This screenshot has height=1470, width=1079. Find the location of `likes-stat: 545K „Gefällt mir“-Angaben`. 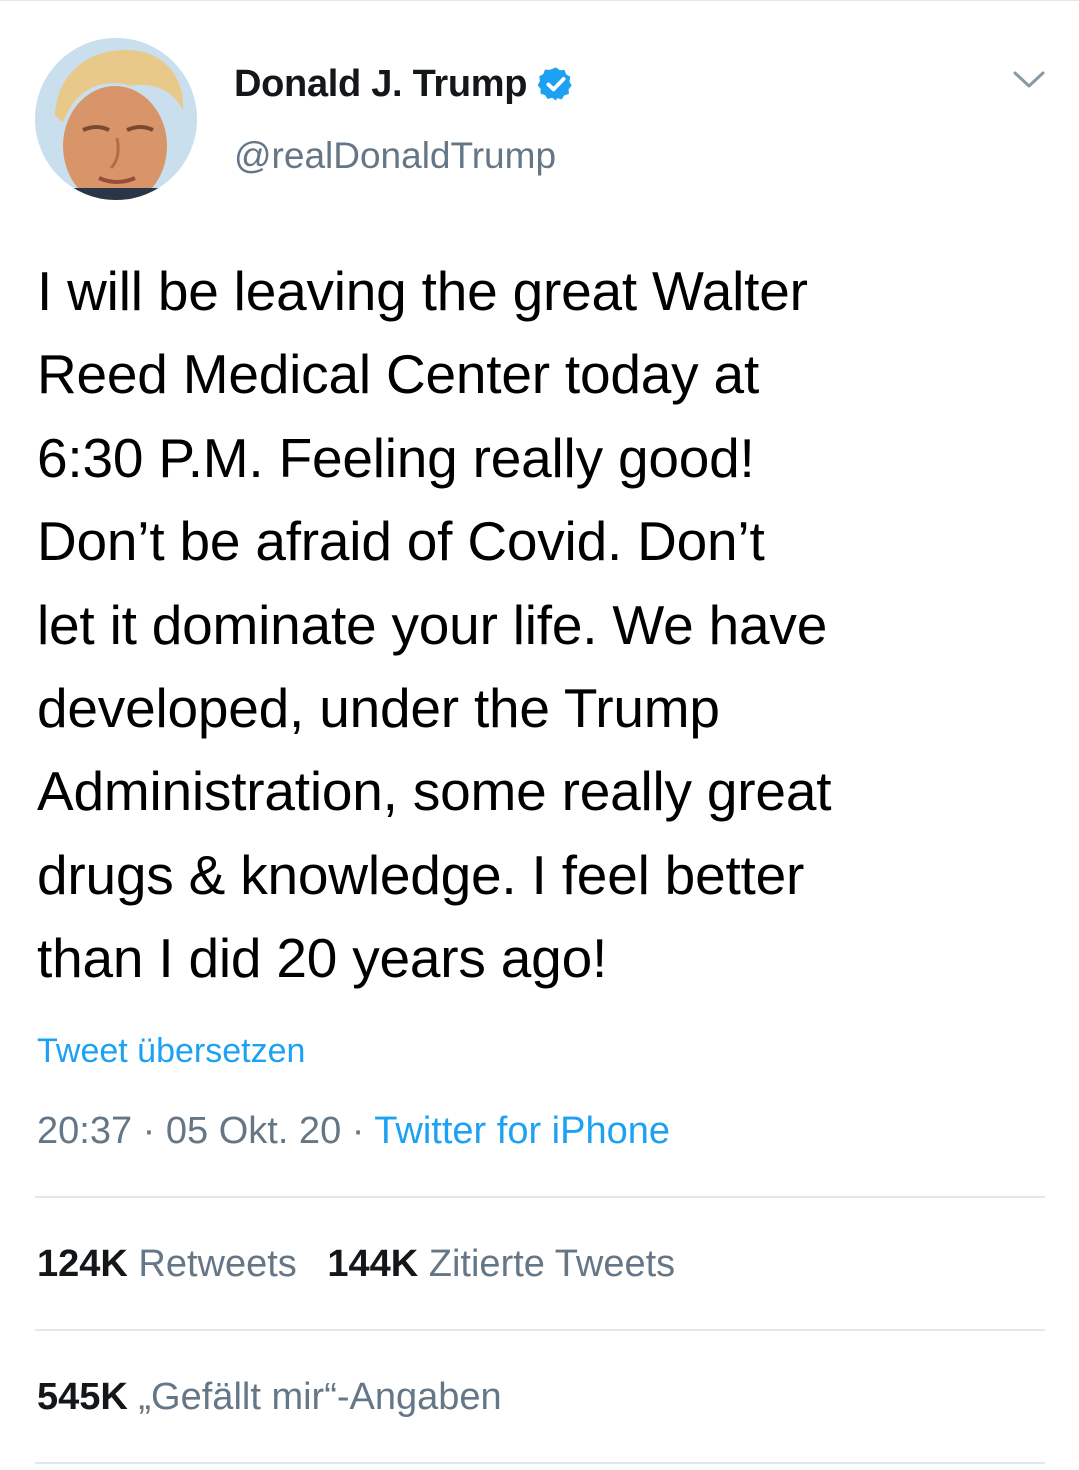

likes-stat: 545K „Gefällt mir“-Angaben is located at coordinates (269, 1397).